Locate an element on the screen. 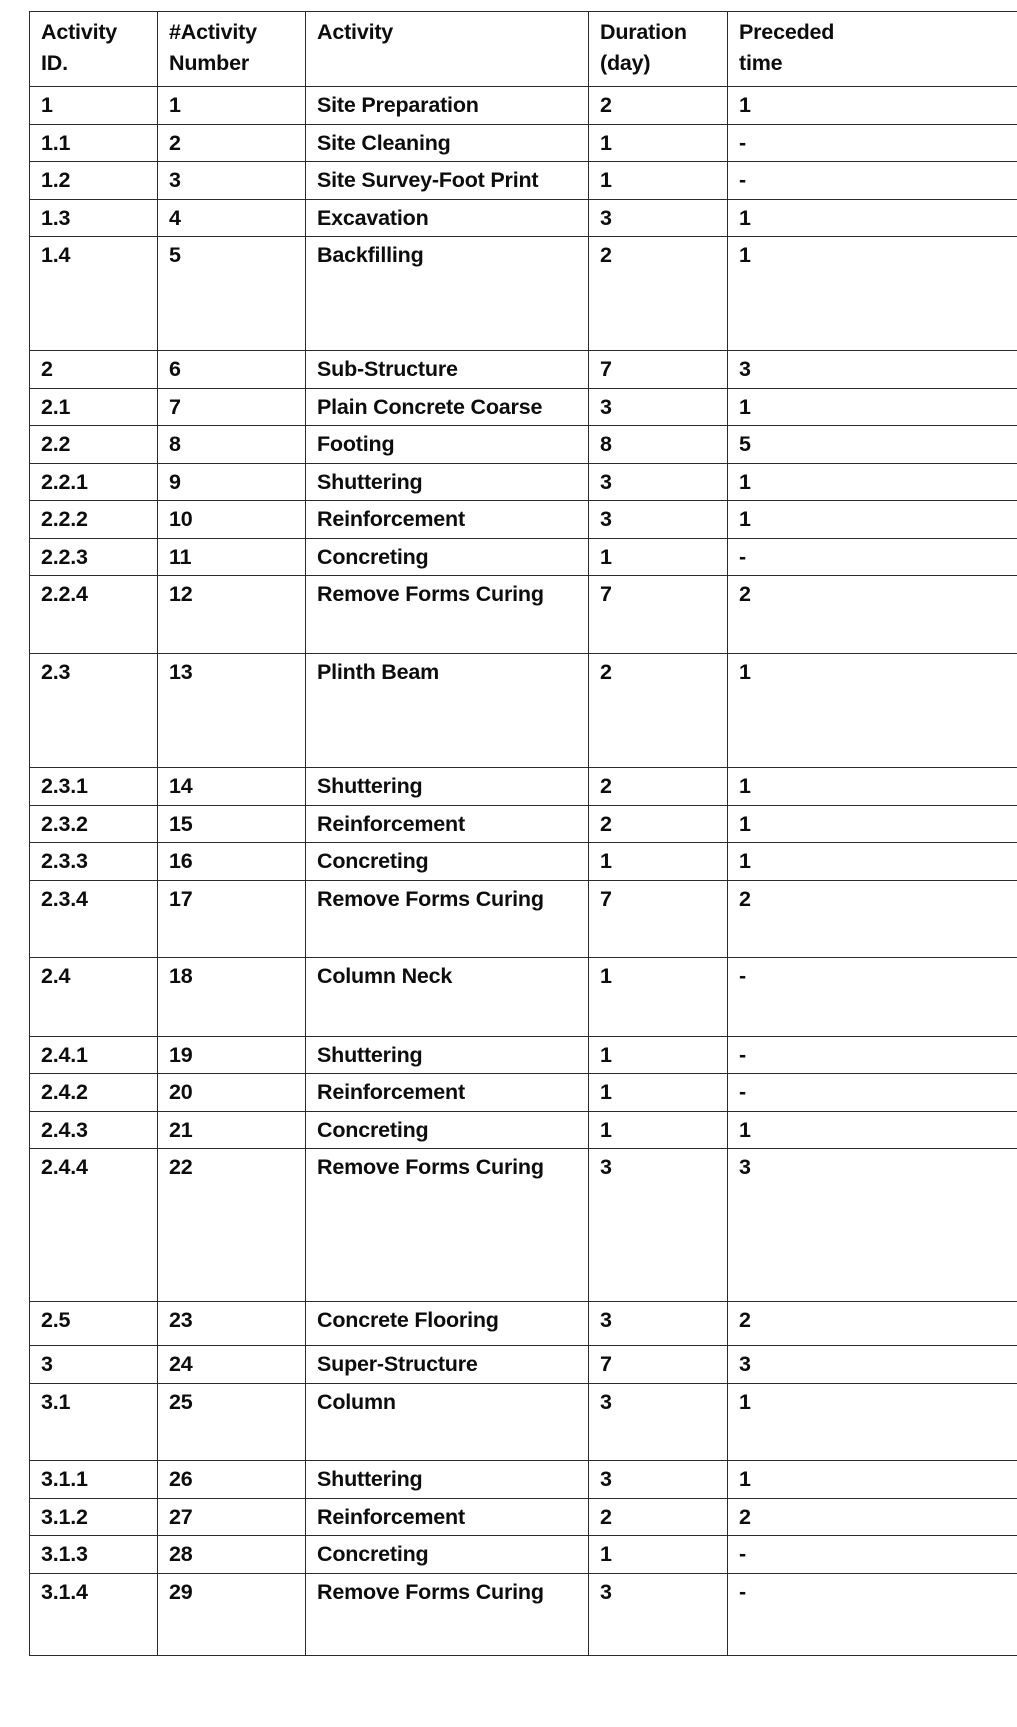 Image resolution: width=1017 pixels, height=1727 pixels. header-line-1: #Activity is located at coordinates (213, 32).